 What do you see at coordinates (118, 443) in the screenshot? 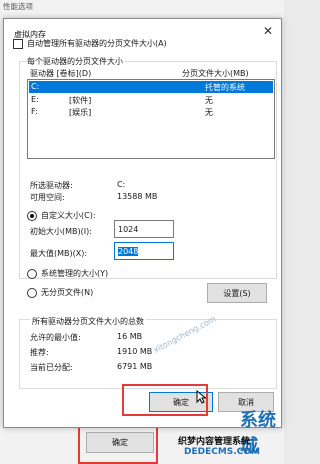
I see `highlight-box-parent-ok` at bounding box center [118, 443].